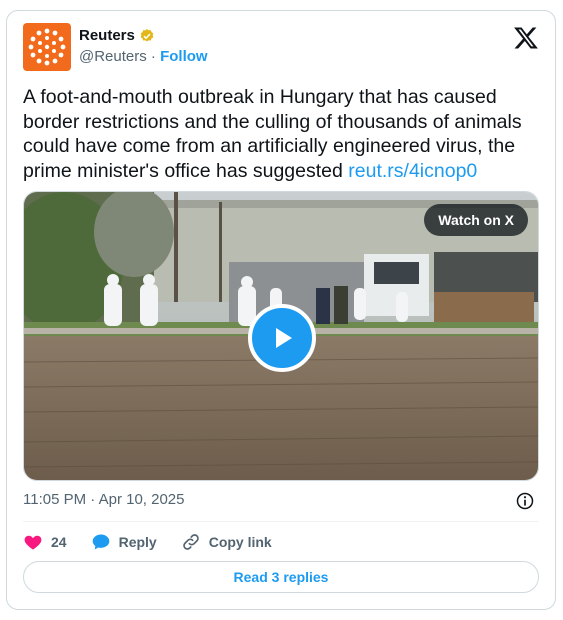 The width and height of the screenshot is (563, 620). I want to click on reuters-logo-avatar, so click(47, 47).